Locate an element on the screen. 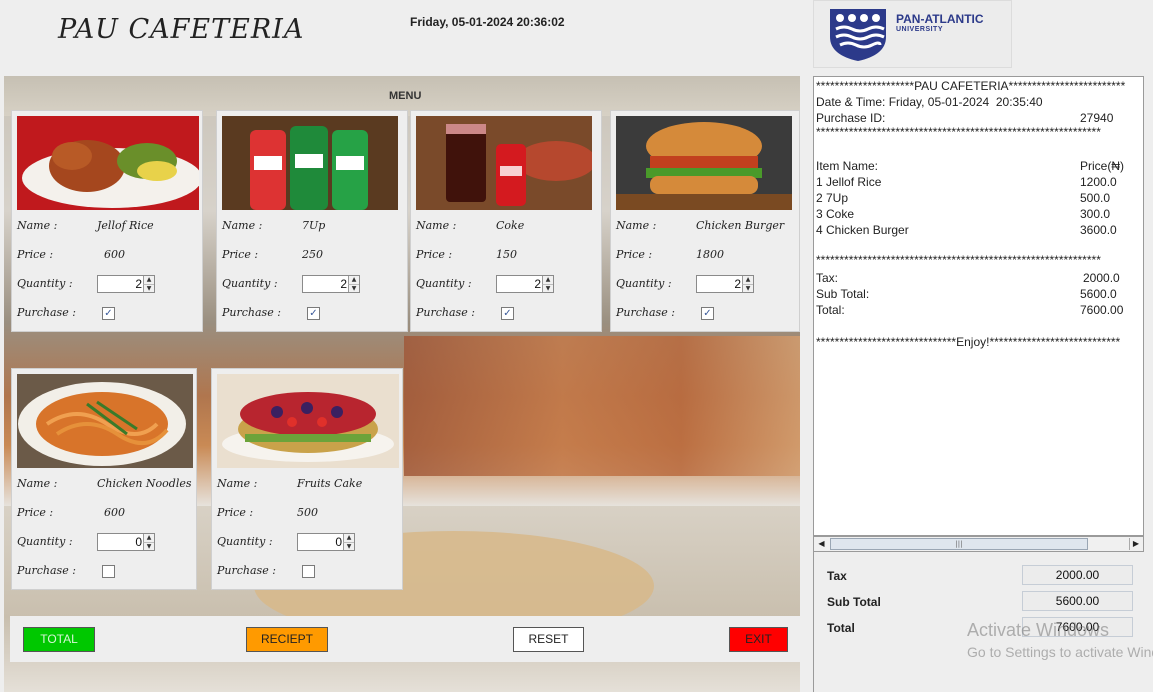 This screenshot has width=1153, height=692. item-price: 500 is located at coordinates (307, 512).